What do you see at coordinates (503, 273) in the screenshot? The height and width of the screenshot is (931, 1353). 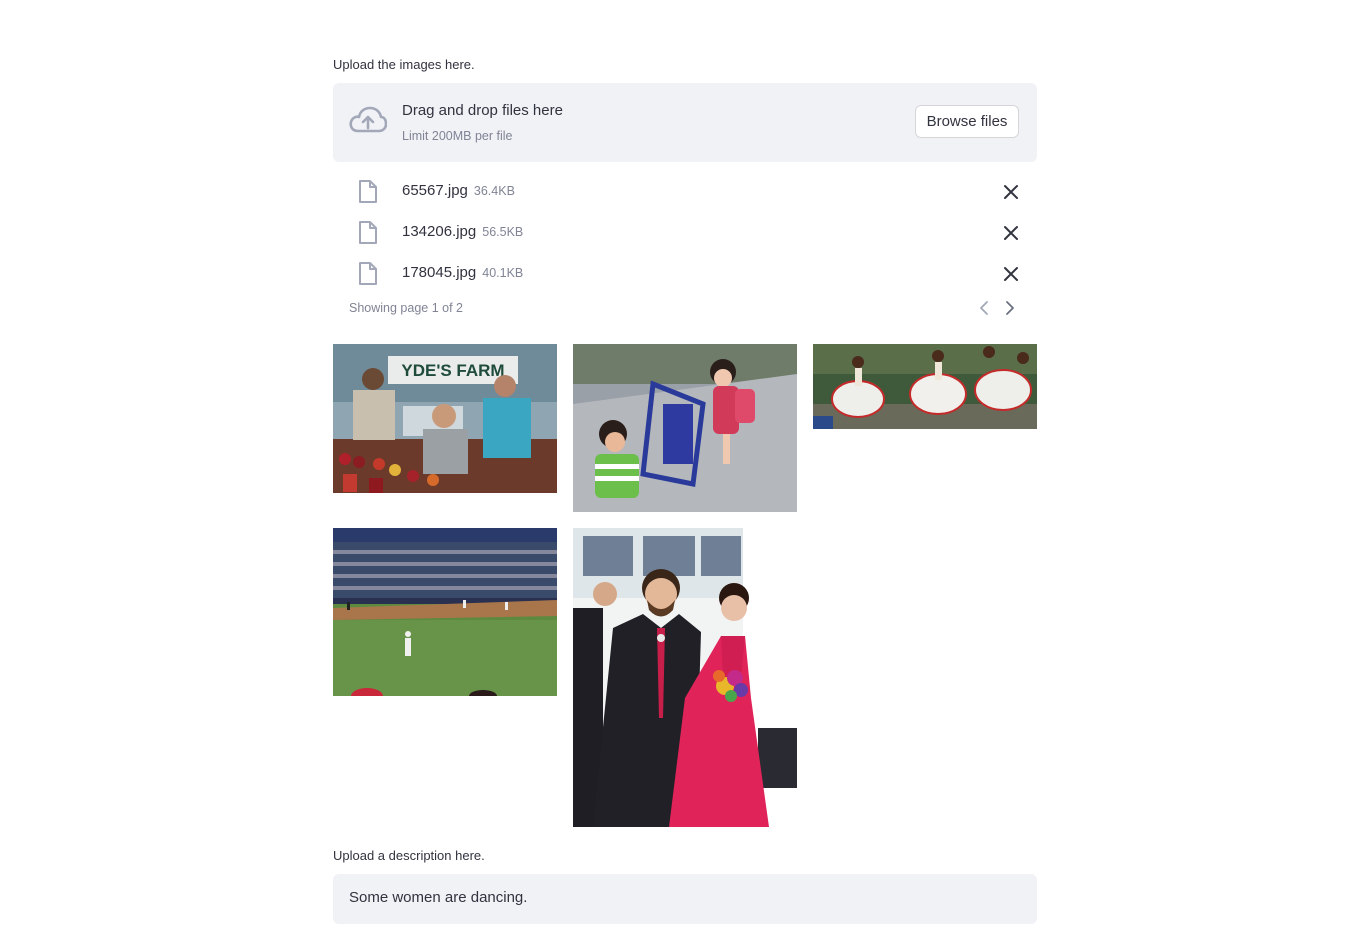 I see `file-size: 40.1KB` at bounding box center [503, 273].